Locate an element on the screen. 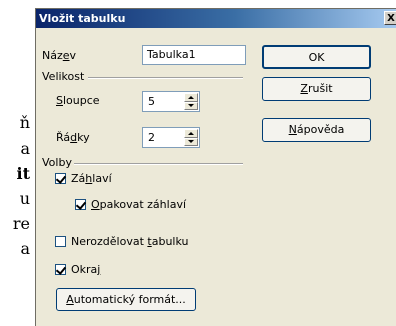  size-group-divider is located at coordinates (165, 78).